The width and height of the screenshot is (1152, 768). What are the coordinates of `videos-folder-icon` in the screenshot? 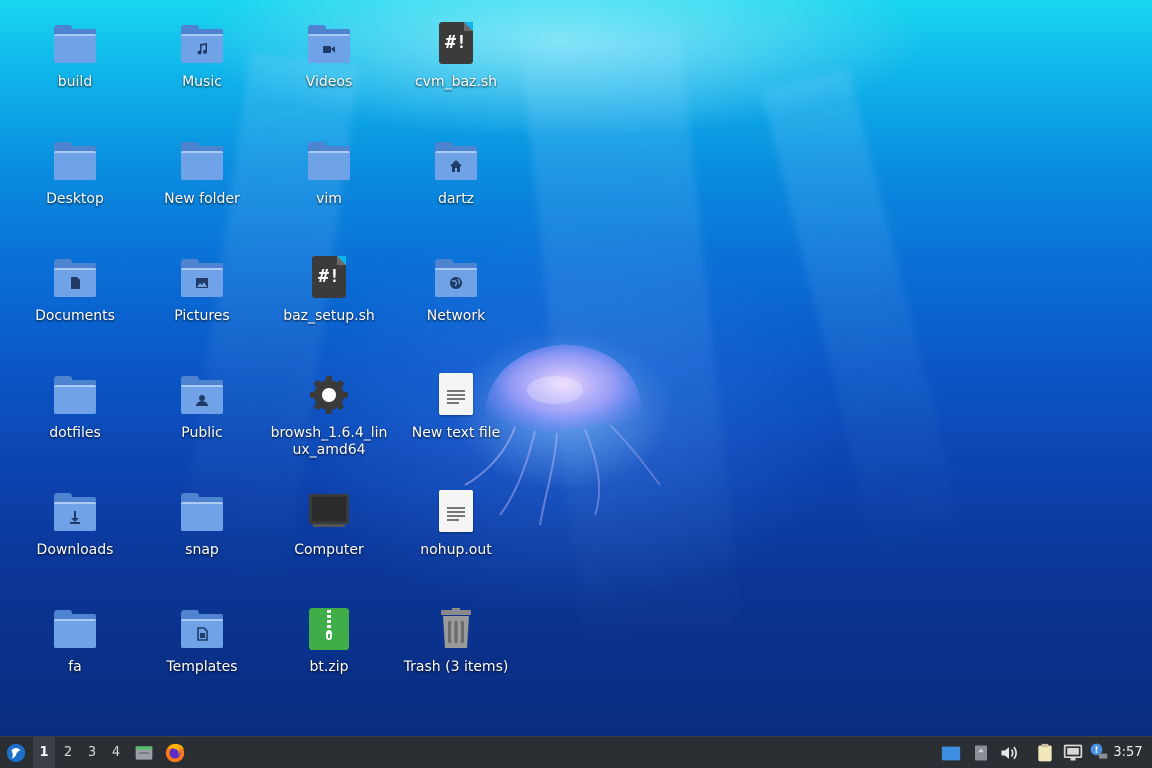 It's located at (329, 44).